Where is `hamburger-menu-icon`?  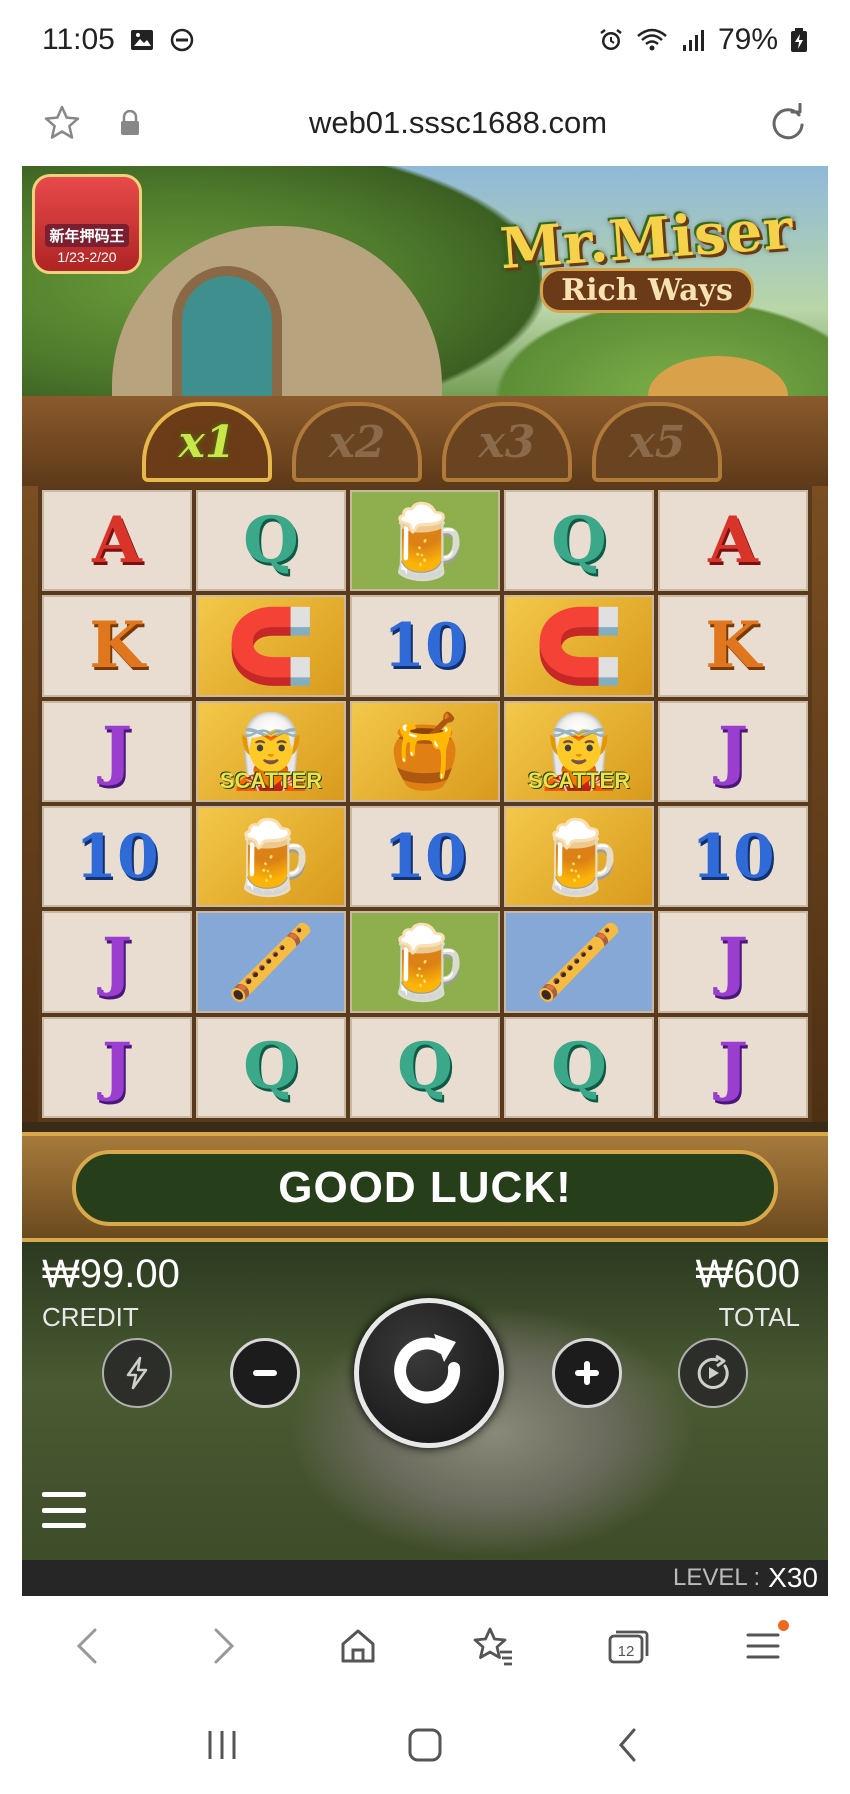
hamburger-menu-icon is located at coordinates (762, 1646).